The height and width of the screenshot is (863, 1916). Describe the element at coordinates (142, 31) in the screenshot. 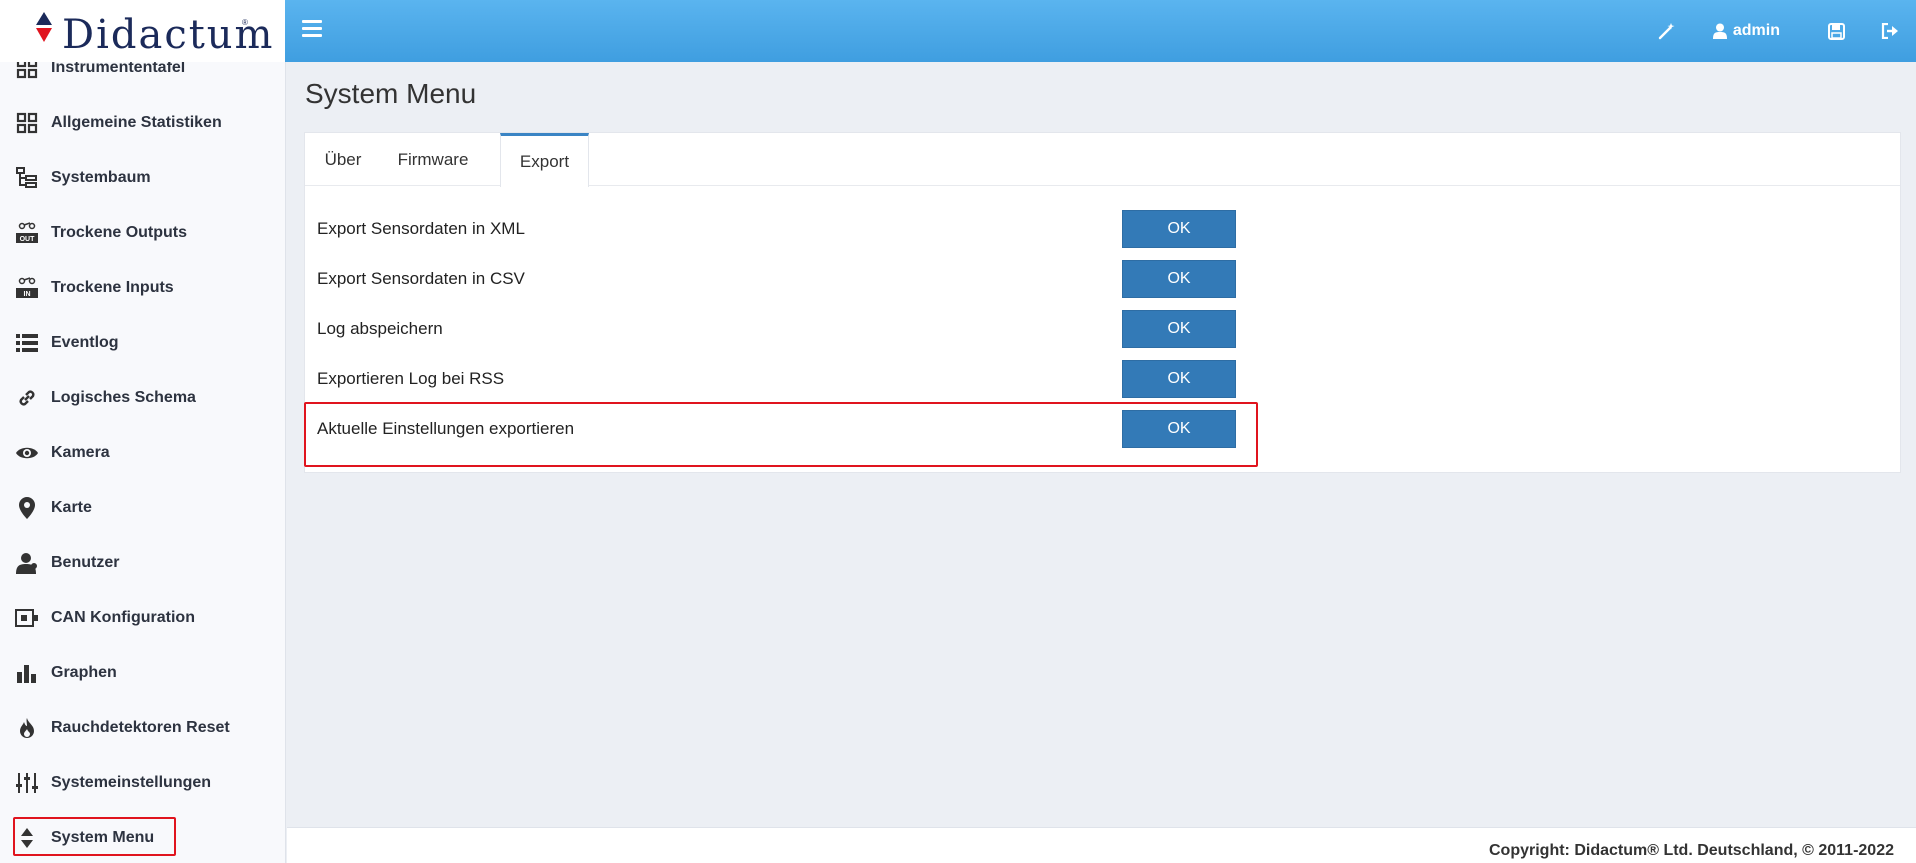

I see `logo: Didactum ®` at that location.